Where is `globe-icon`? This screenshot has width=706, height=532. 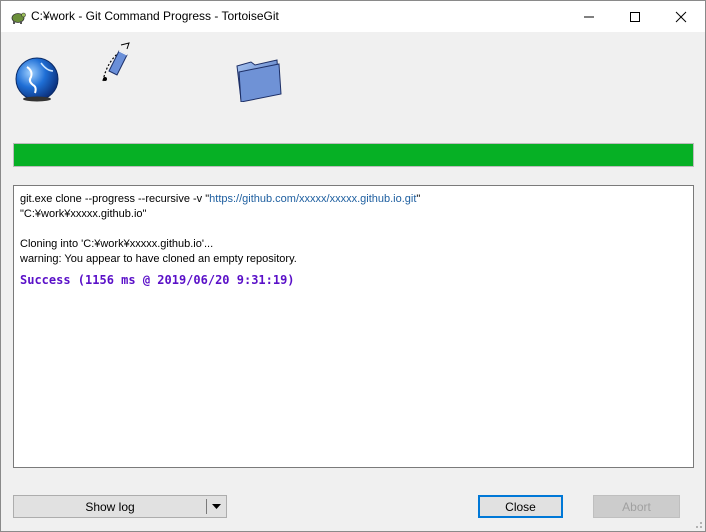 globe-icon is located at coordinates (37, 79).